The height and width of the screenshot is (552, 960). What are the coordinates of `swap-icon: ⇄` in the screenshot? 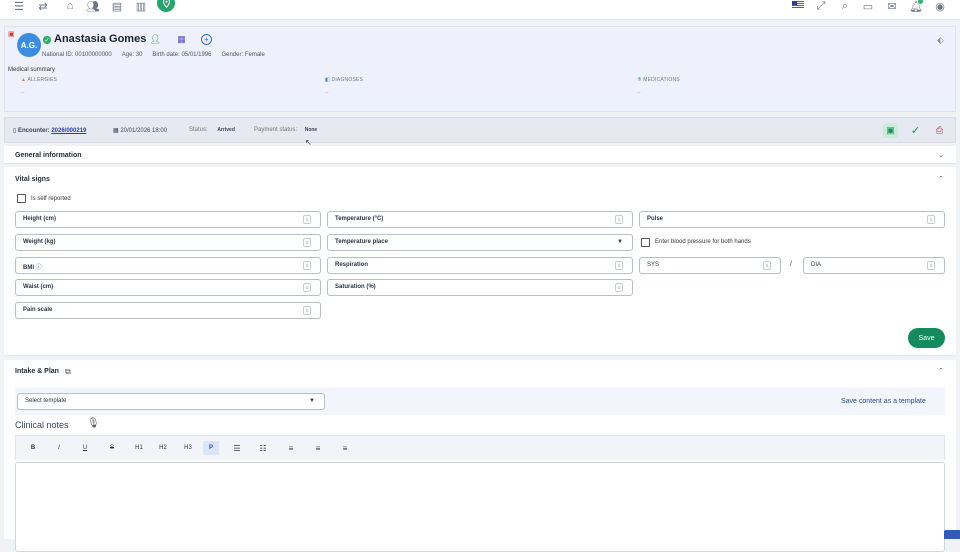 It's located at (43, 6).